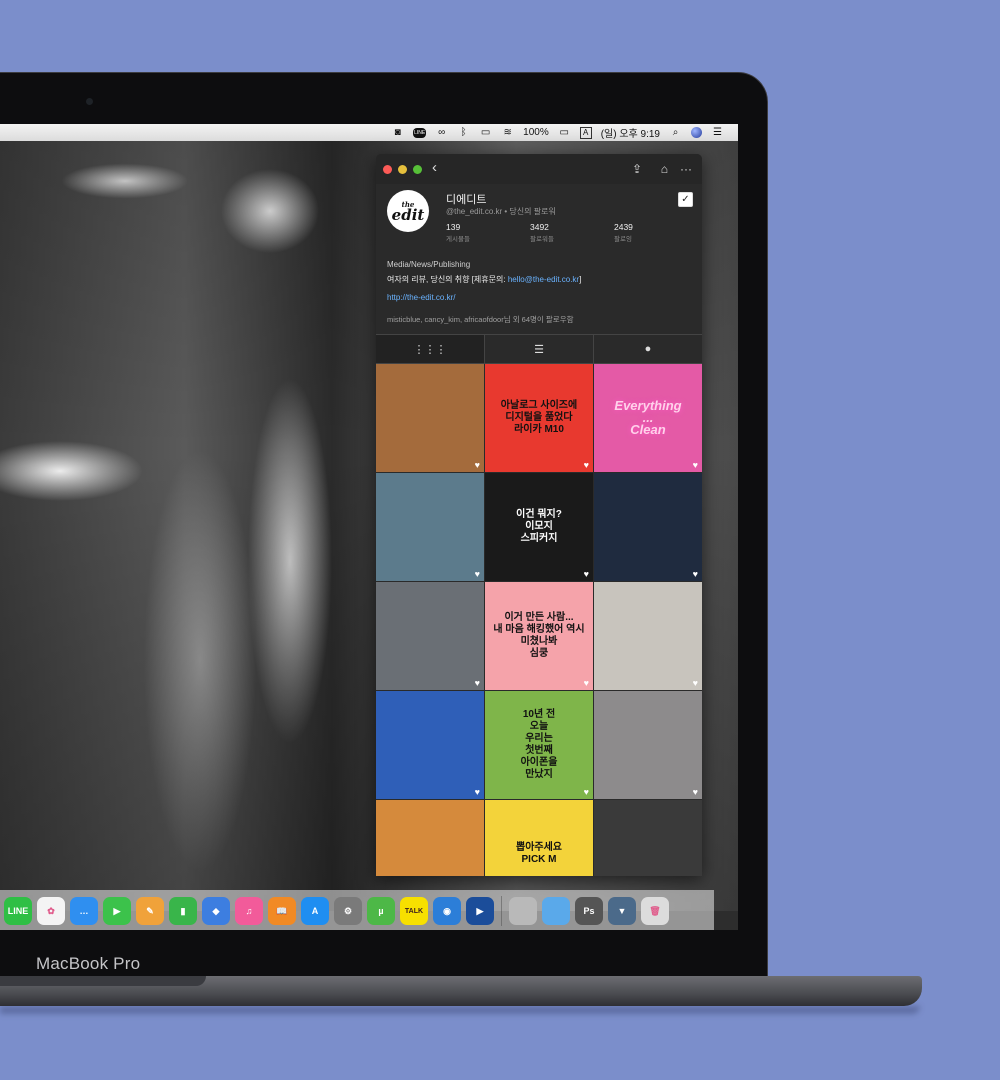 Image resolution: width=1000 pixels, height=1080 pixels. Describe the element at coordinates (463, 132) in the screenshot. I see `bluetooth-icon: ᛒ` at that location.